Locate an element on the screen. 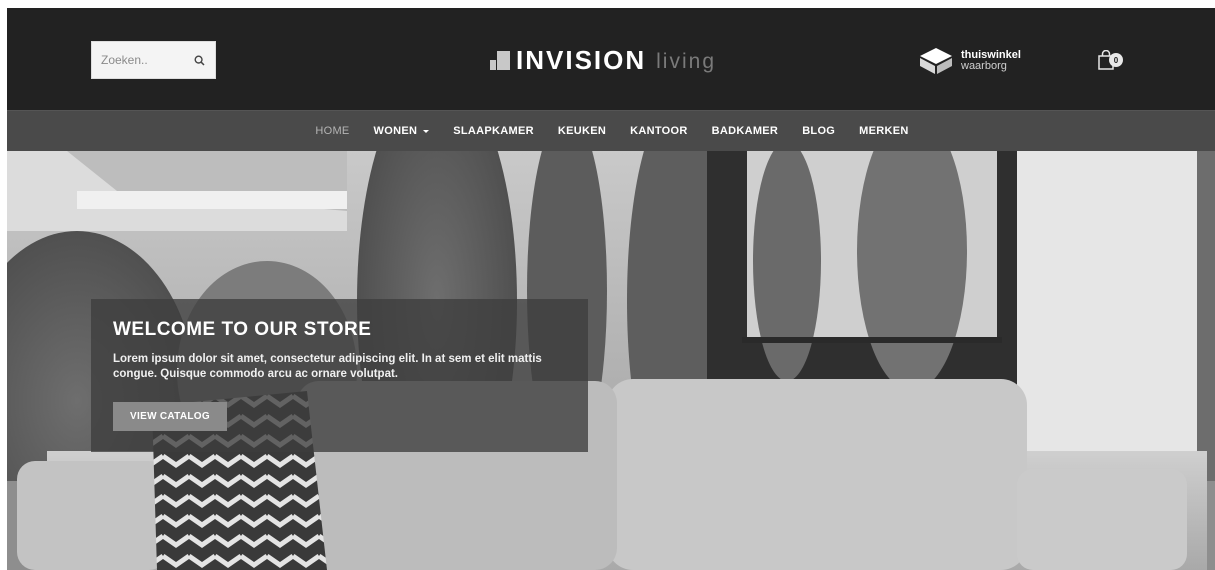  search-box is located at coordinates (153, 60).